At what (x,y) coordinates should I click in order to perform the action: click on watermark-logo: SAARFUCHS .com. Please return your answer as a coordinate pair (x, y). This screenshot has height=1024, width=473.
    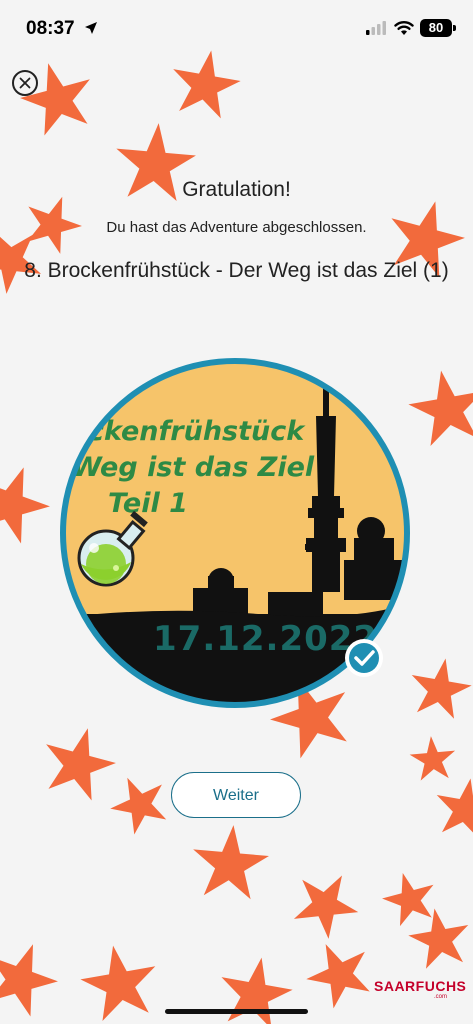
    Looking at the image, I should click on (419, 986).